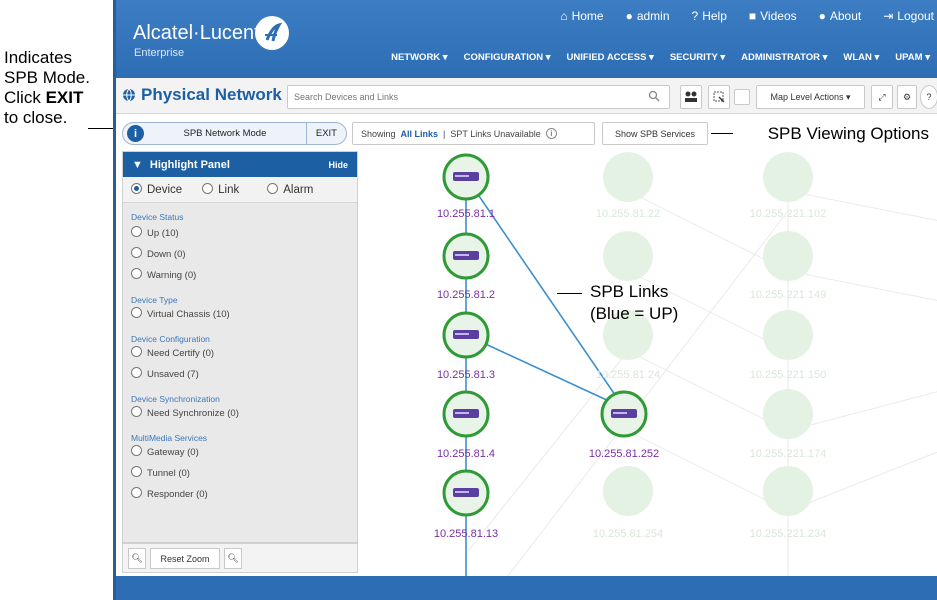 The width and height of the screenshot is (937, 600). Describe the element at coordinates (244, 313) in the screenshot. I see `filter-option: Virtual Chassis (10)` at that location.